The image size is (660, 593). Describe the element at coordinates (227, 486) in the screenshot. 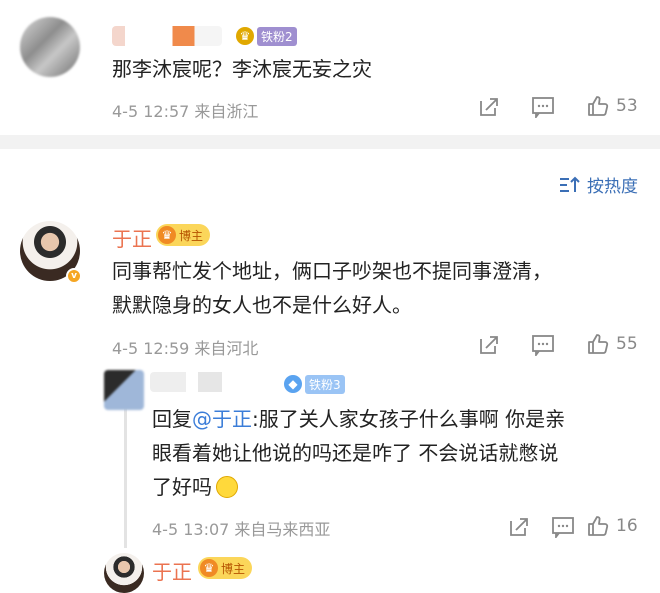

I see `emoji-icon` at that location.